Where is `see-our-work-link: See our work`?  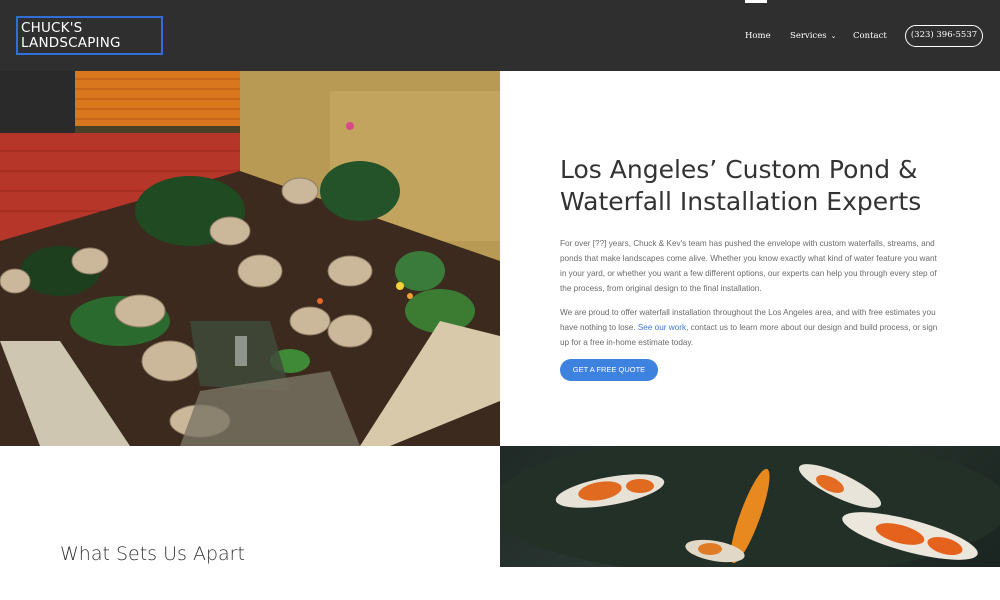
see-our-work-link: See our work is located at coordinates (662, 327).